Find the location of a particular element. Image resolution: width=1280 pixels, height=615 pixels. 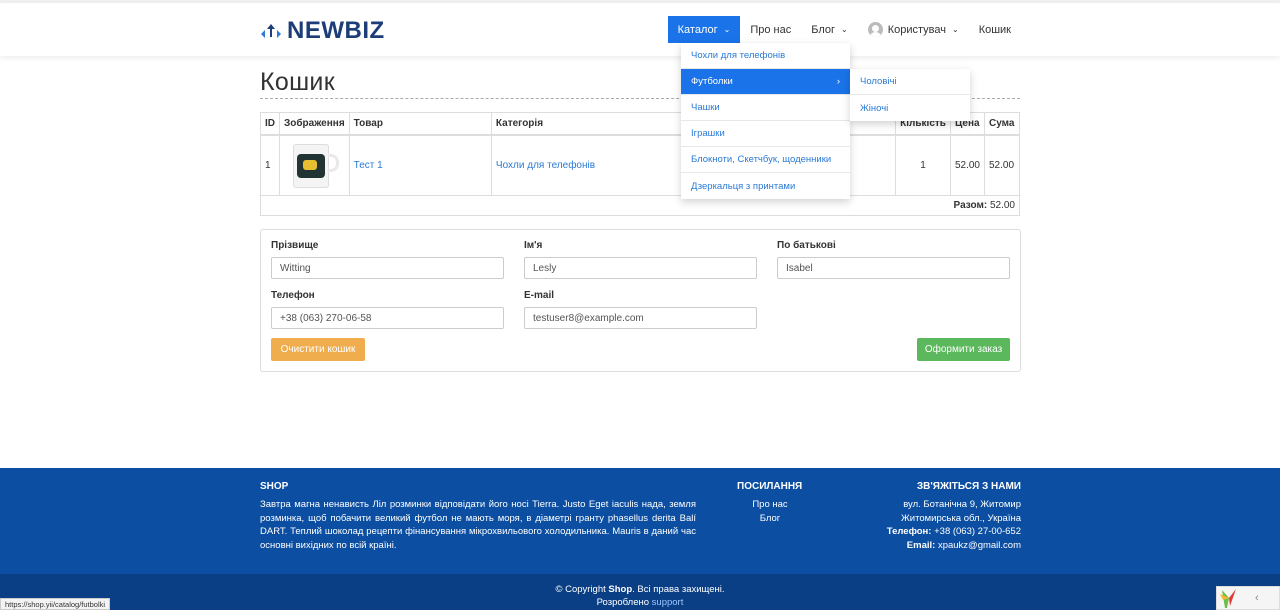

catalog-item-toys: Іграшки is located at coordinates (765, 134).